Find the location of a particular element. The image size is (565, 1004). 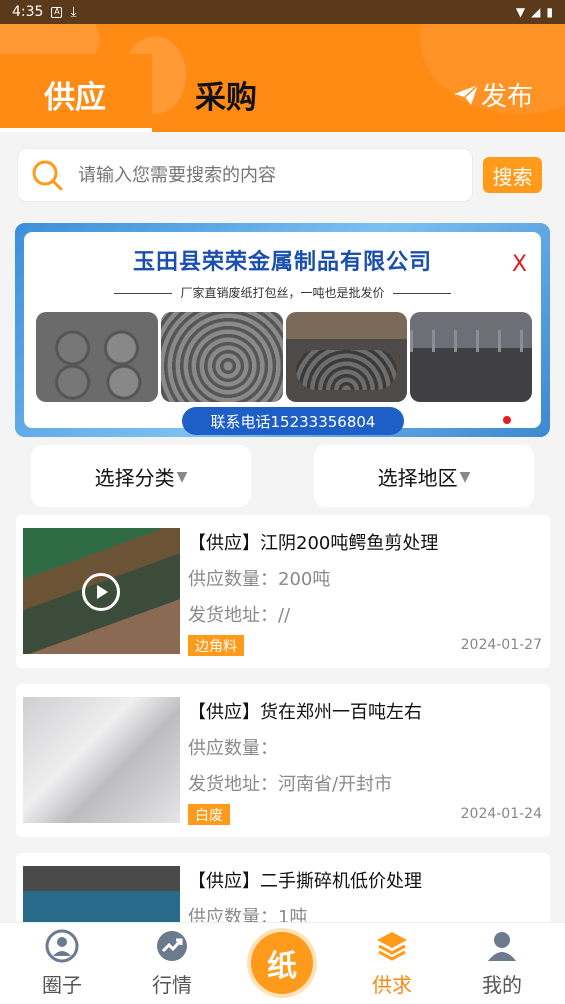

listing-tag: 边角料 is located at coordinates (216, 645).